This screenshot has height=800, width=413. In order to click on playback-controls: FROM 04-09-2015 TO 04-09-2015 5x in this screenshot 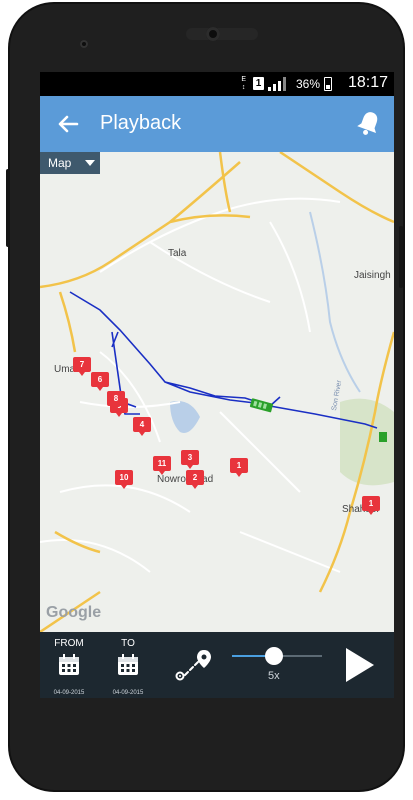, I will do `click(217, 665)`.